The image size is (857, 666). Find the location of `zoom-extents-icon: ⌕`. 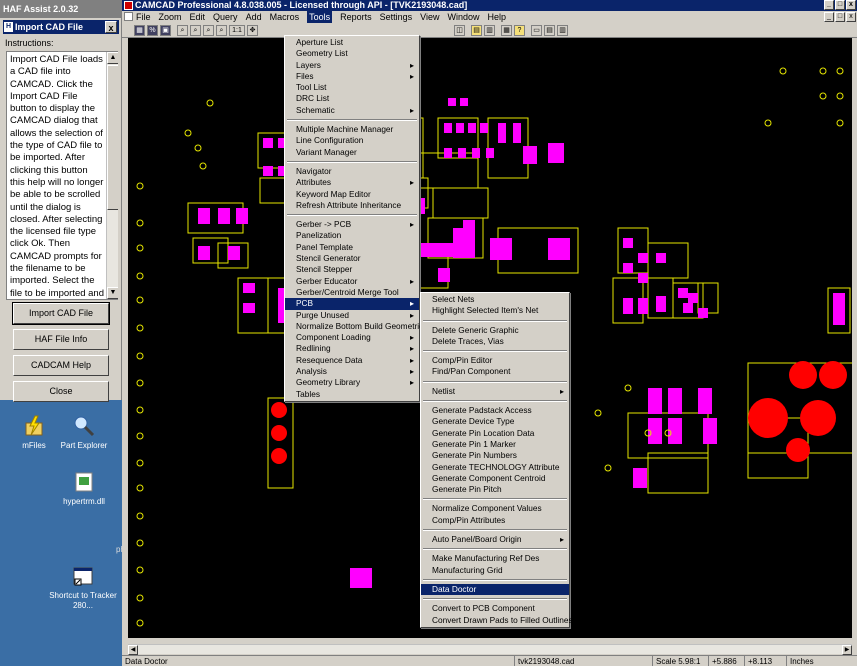

zoom-extents-icon: ⌕ is located at coordinates (221, 30).